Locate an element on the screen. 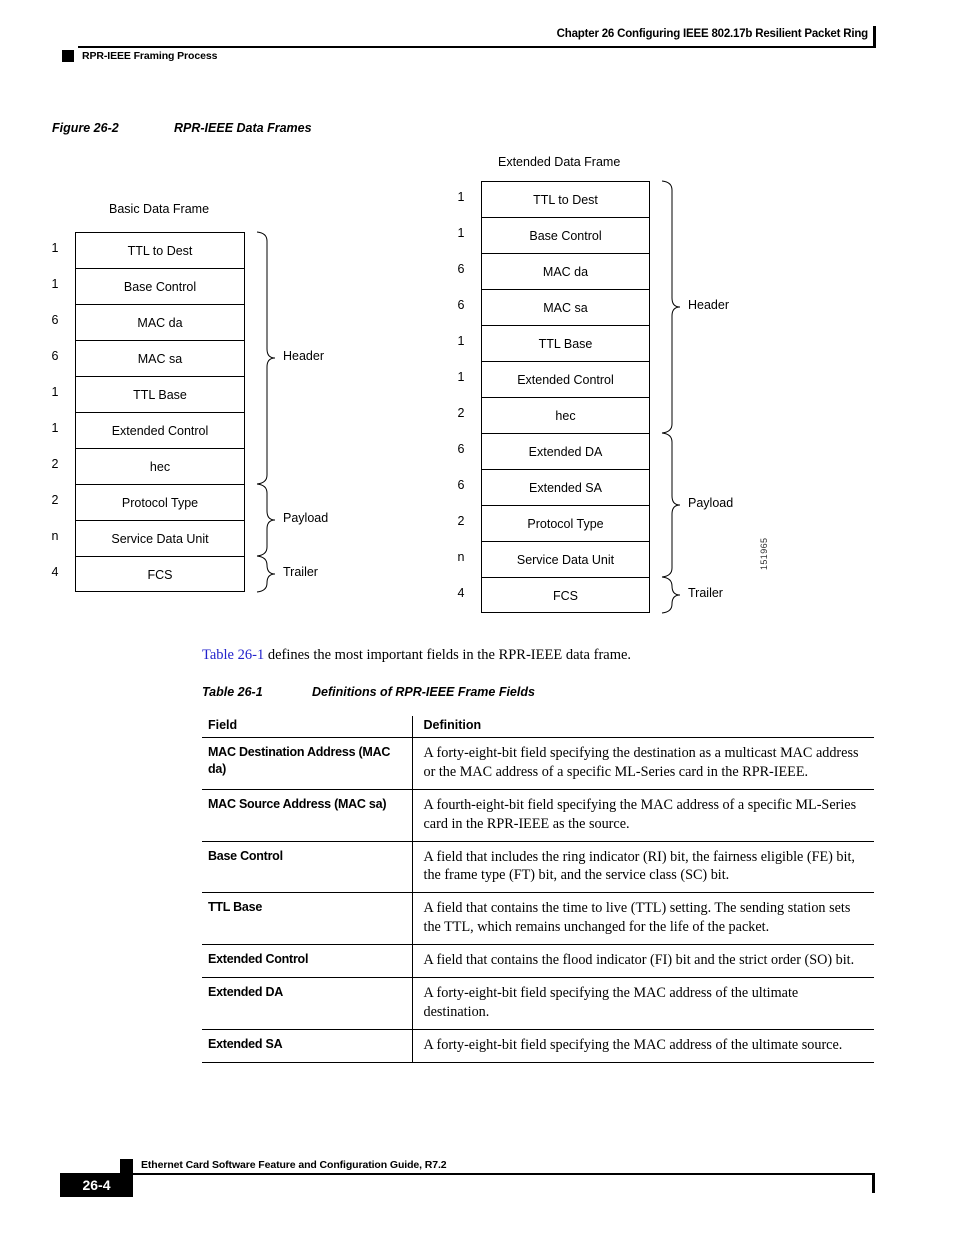 Image resolution: width=954 pixels, height=1235 pixels. extended-frame-title: Extended Data Frame is located at coordinates (559, 162).